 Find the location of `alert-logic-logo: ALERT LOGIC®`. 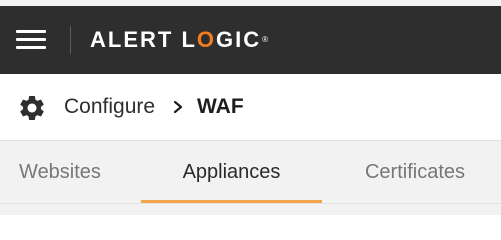

alert-logic-logo: ALERT LOGIC® is located at coordinates (179, 40).